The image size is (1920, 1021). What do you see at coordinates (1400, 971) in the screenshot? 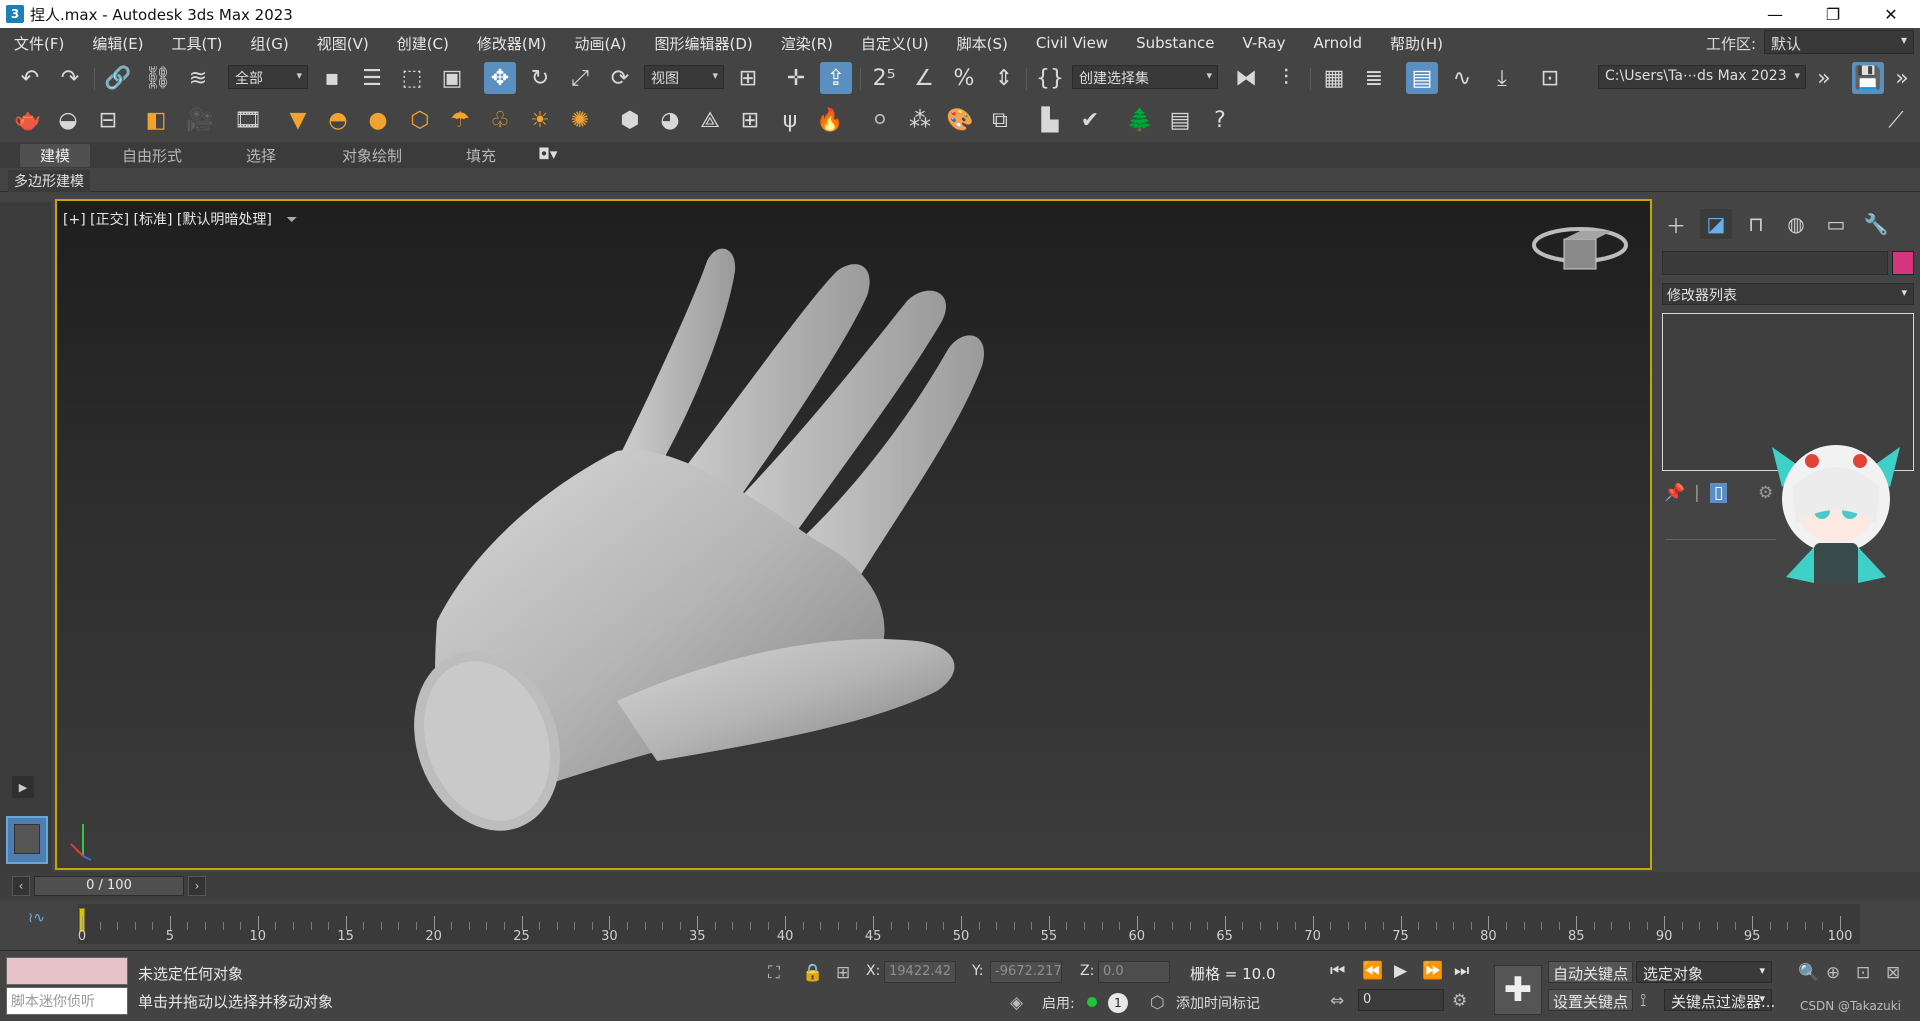
I see `play-icon: ▶` at bounding box center [1400, 971].